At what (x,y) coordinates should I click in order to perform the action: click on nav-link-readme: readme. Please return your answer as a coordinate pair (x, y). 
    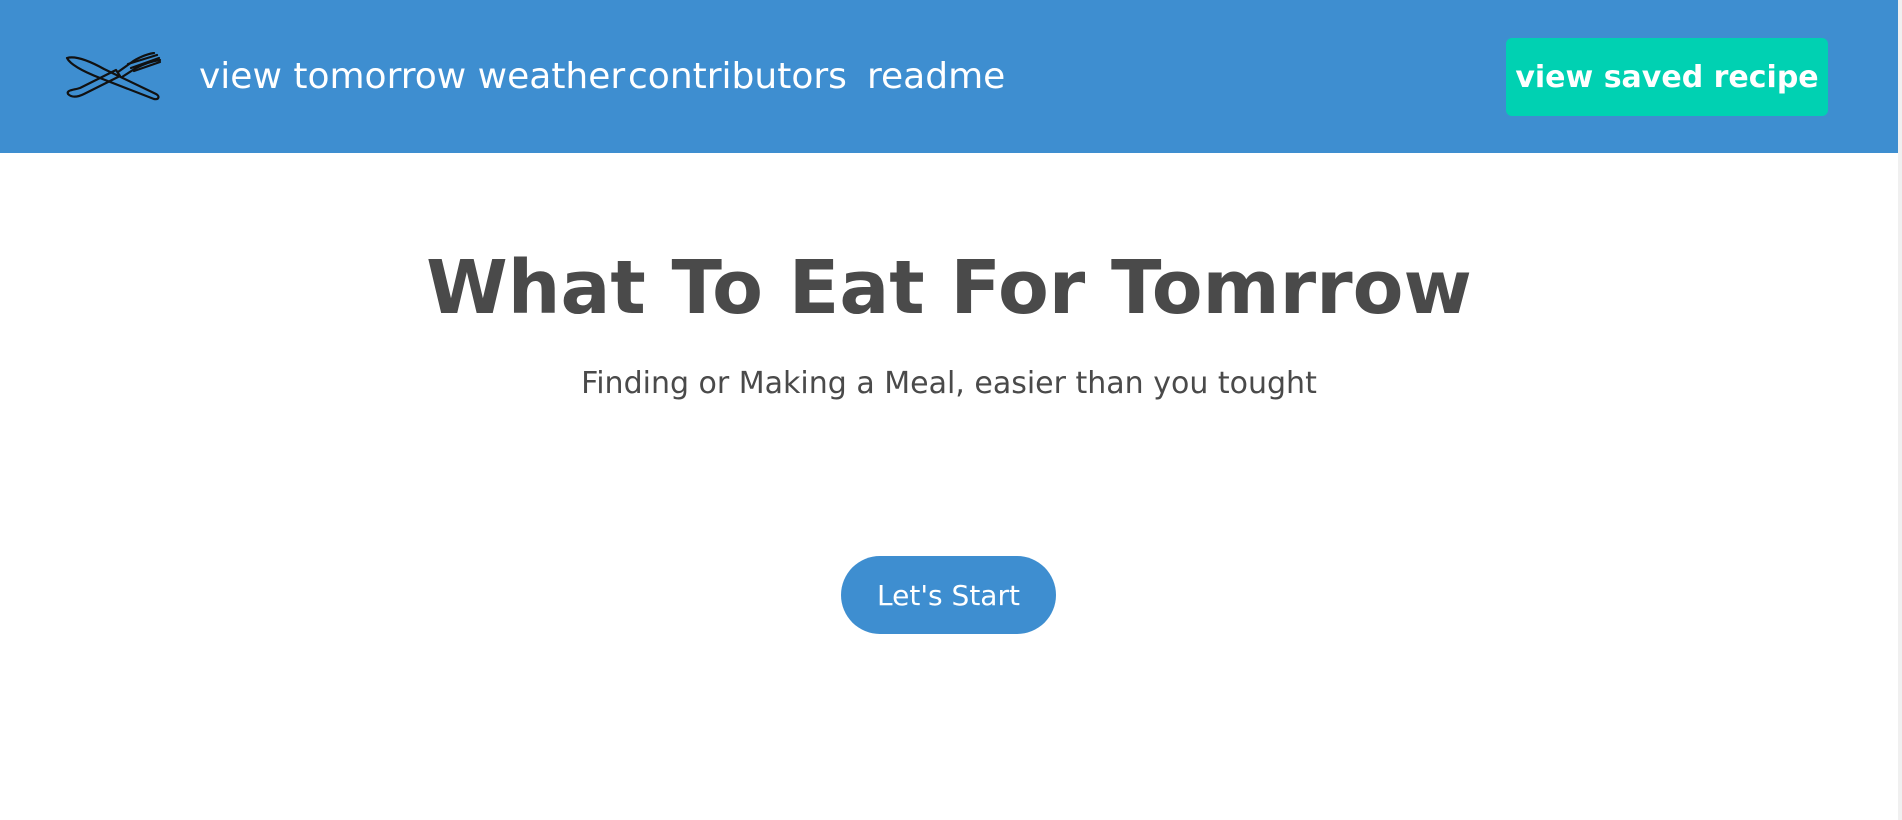
    Looking at the image, I should click on (936, 77).